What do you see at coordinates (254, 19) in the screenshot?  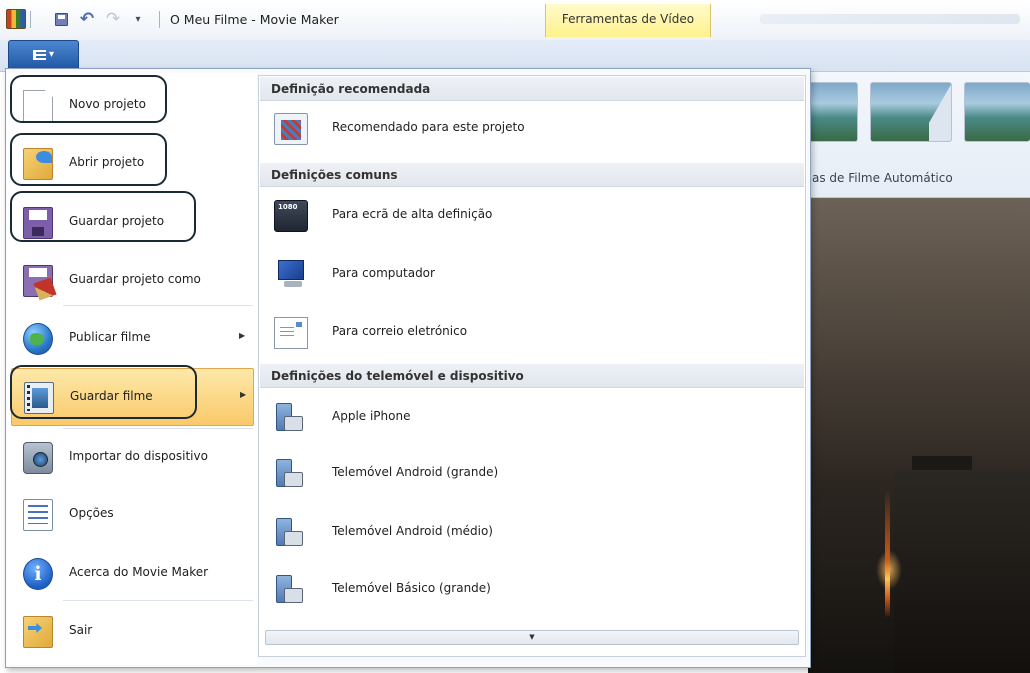 I see `window-title: O Meu Filme - Movie Maker` at bounding box center [254, 19].